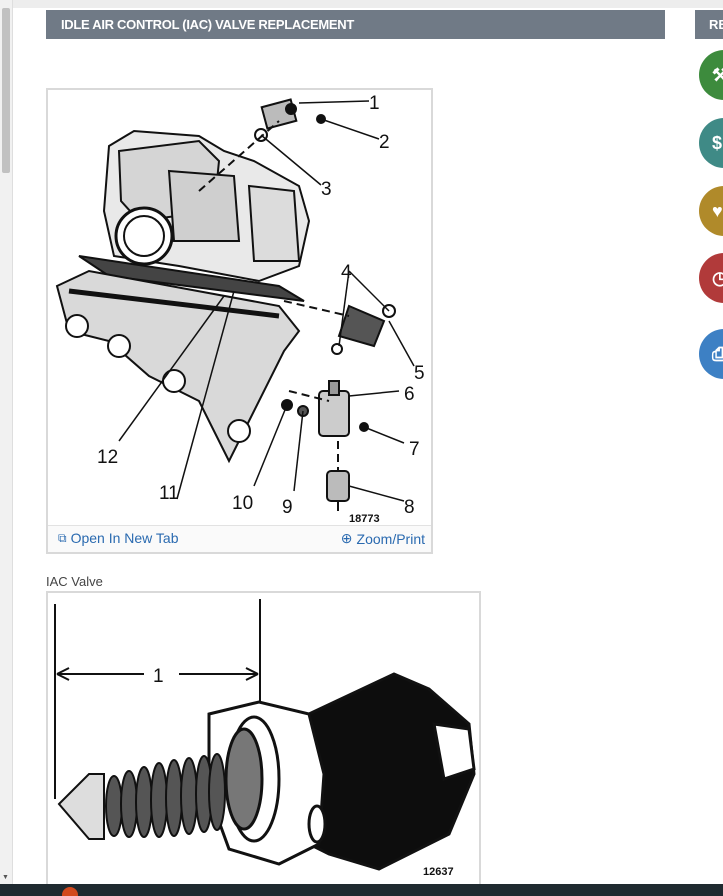 The height and width of the screenshot is (896, 723). Describe the element at coordinates (62, 537) in the screenshot. I see `open-tab-icon: ⧉` at that location.